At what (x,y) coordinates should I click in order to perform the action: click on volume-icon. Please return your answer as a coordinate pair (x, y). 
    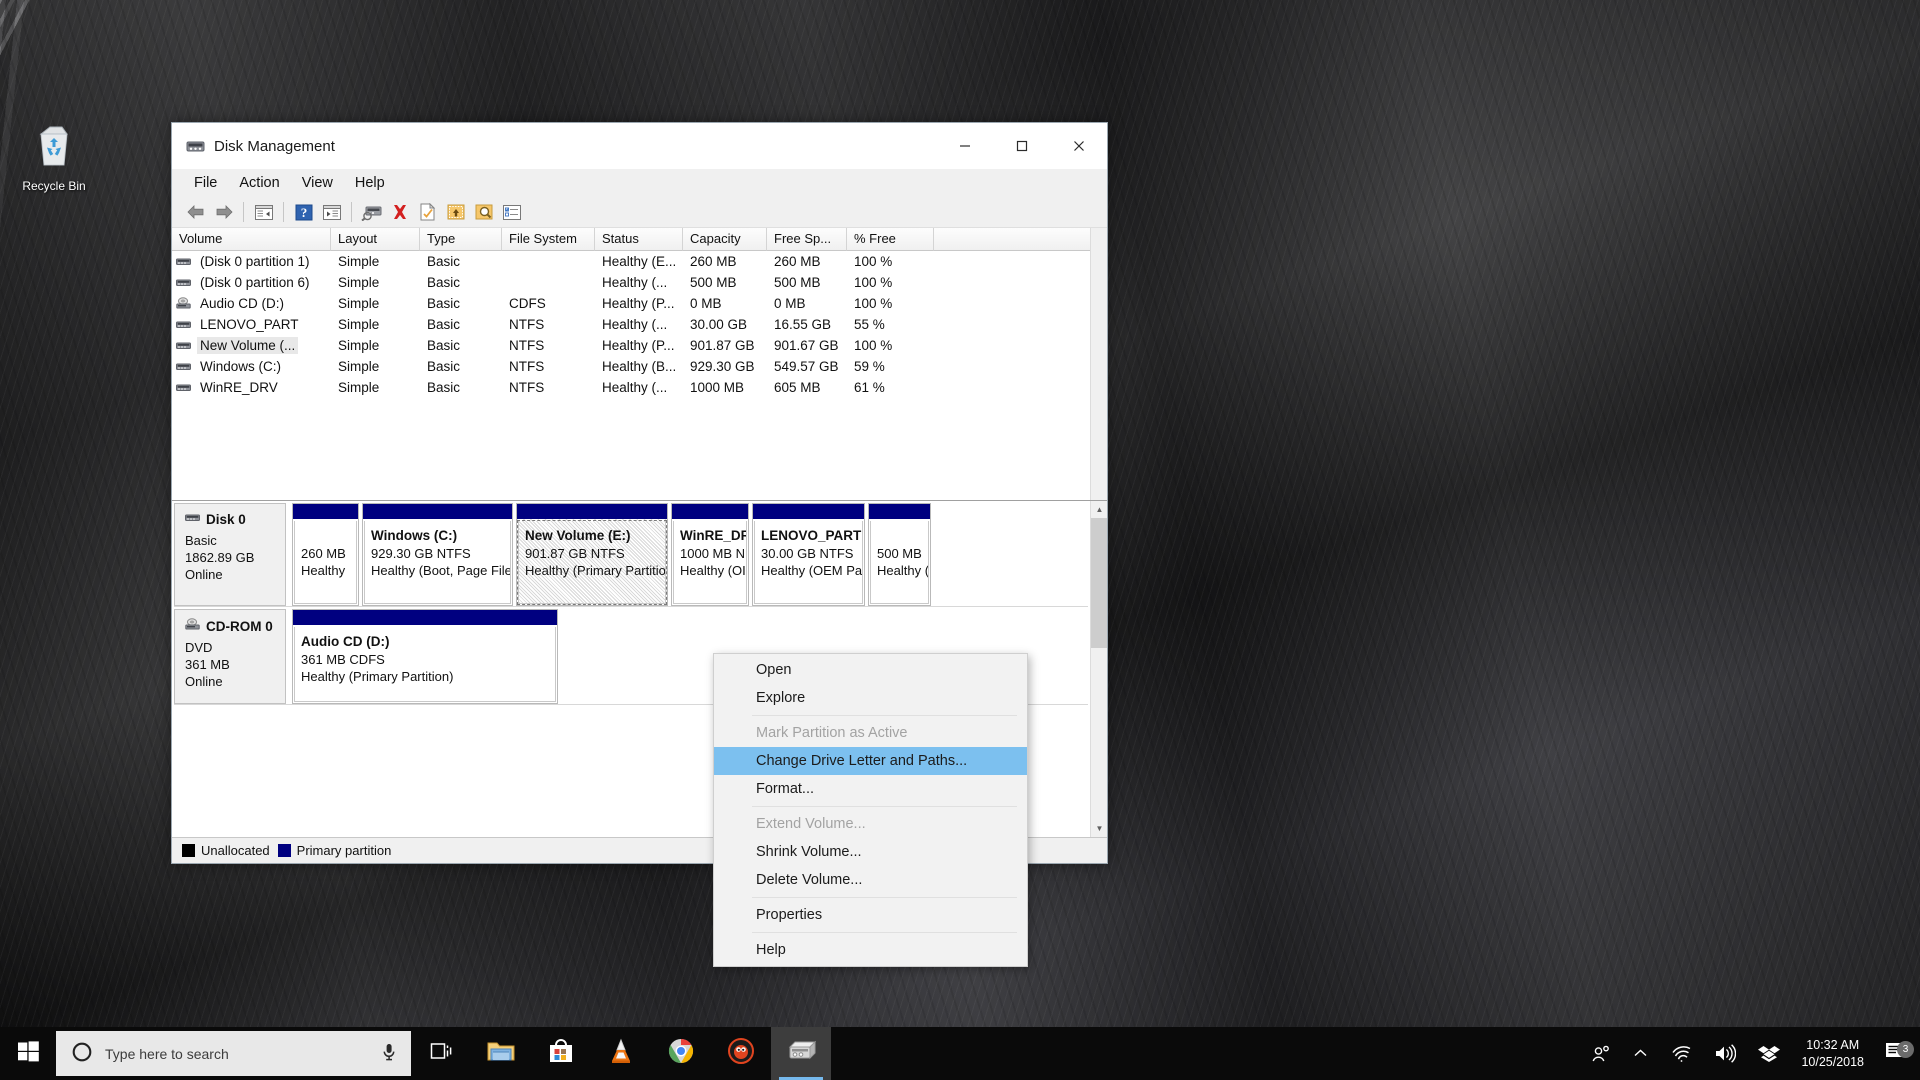
    Looking at the image, I should click on (1725, 1053).